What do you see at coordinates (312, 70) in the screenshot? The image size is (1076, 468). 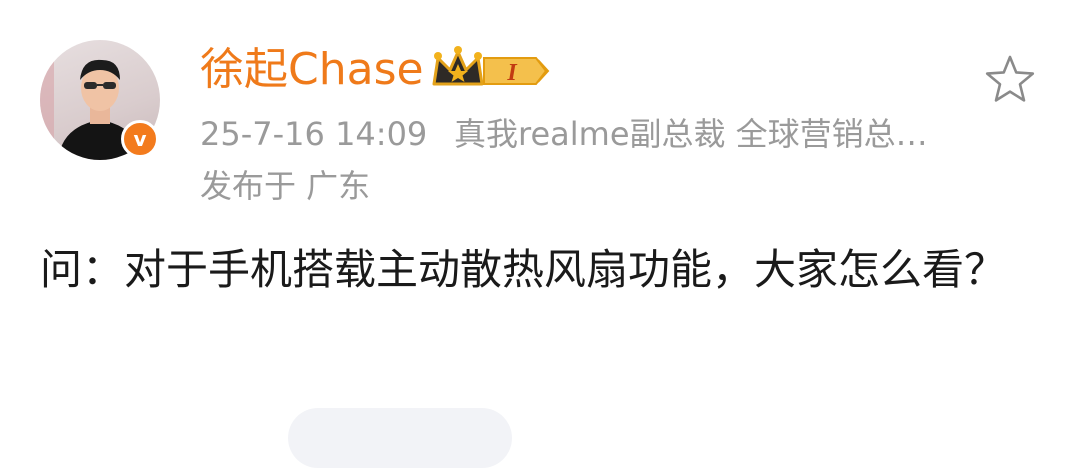 I see `author-name: 徐起Chase` at bounding box center [312, 70].